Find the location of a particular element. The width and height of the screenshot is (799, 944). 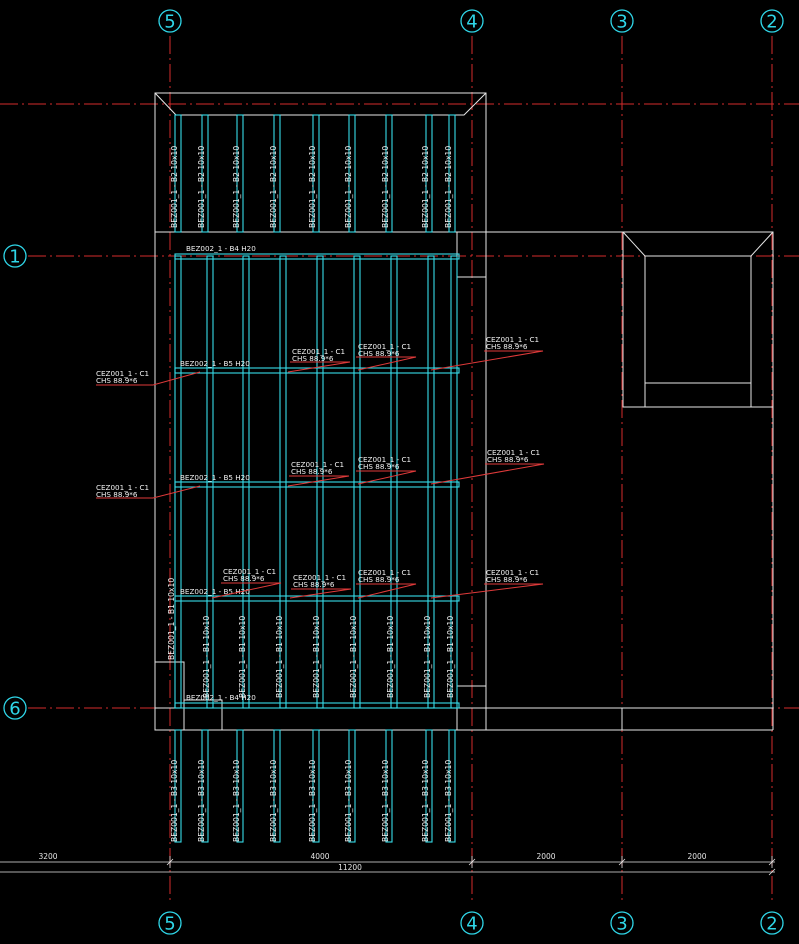

tag-right-2-line2: CHS 88.9*6 is located at coordinates (508, 459).